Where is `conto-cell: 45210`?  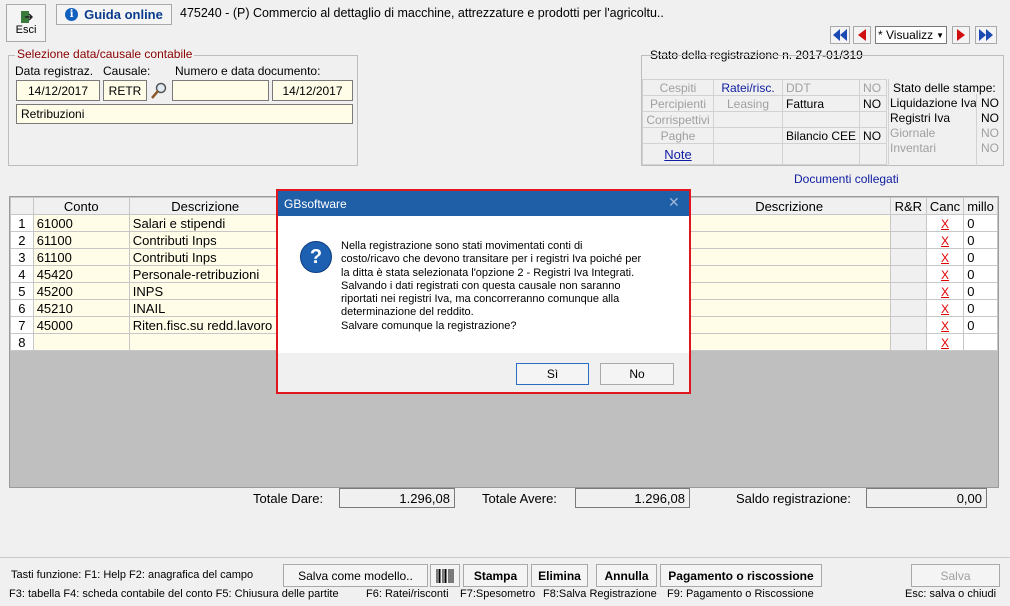
conto-cell: 45210 is located at coordinates (81, 308).